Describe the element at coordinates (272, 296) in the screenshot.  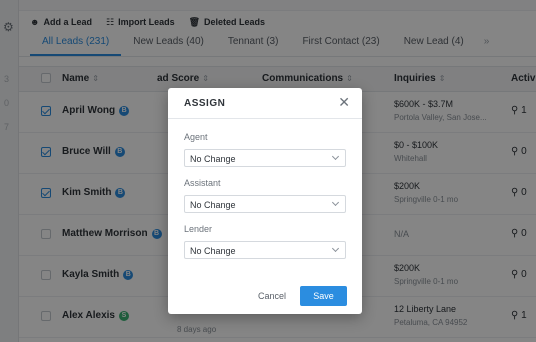
I see `cancel-button: Cancel` at that location.